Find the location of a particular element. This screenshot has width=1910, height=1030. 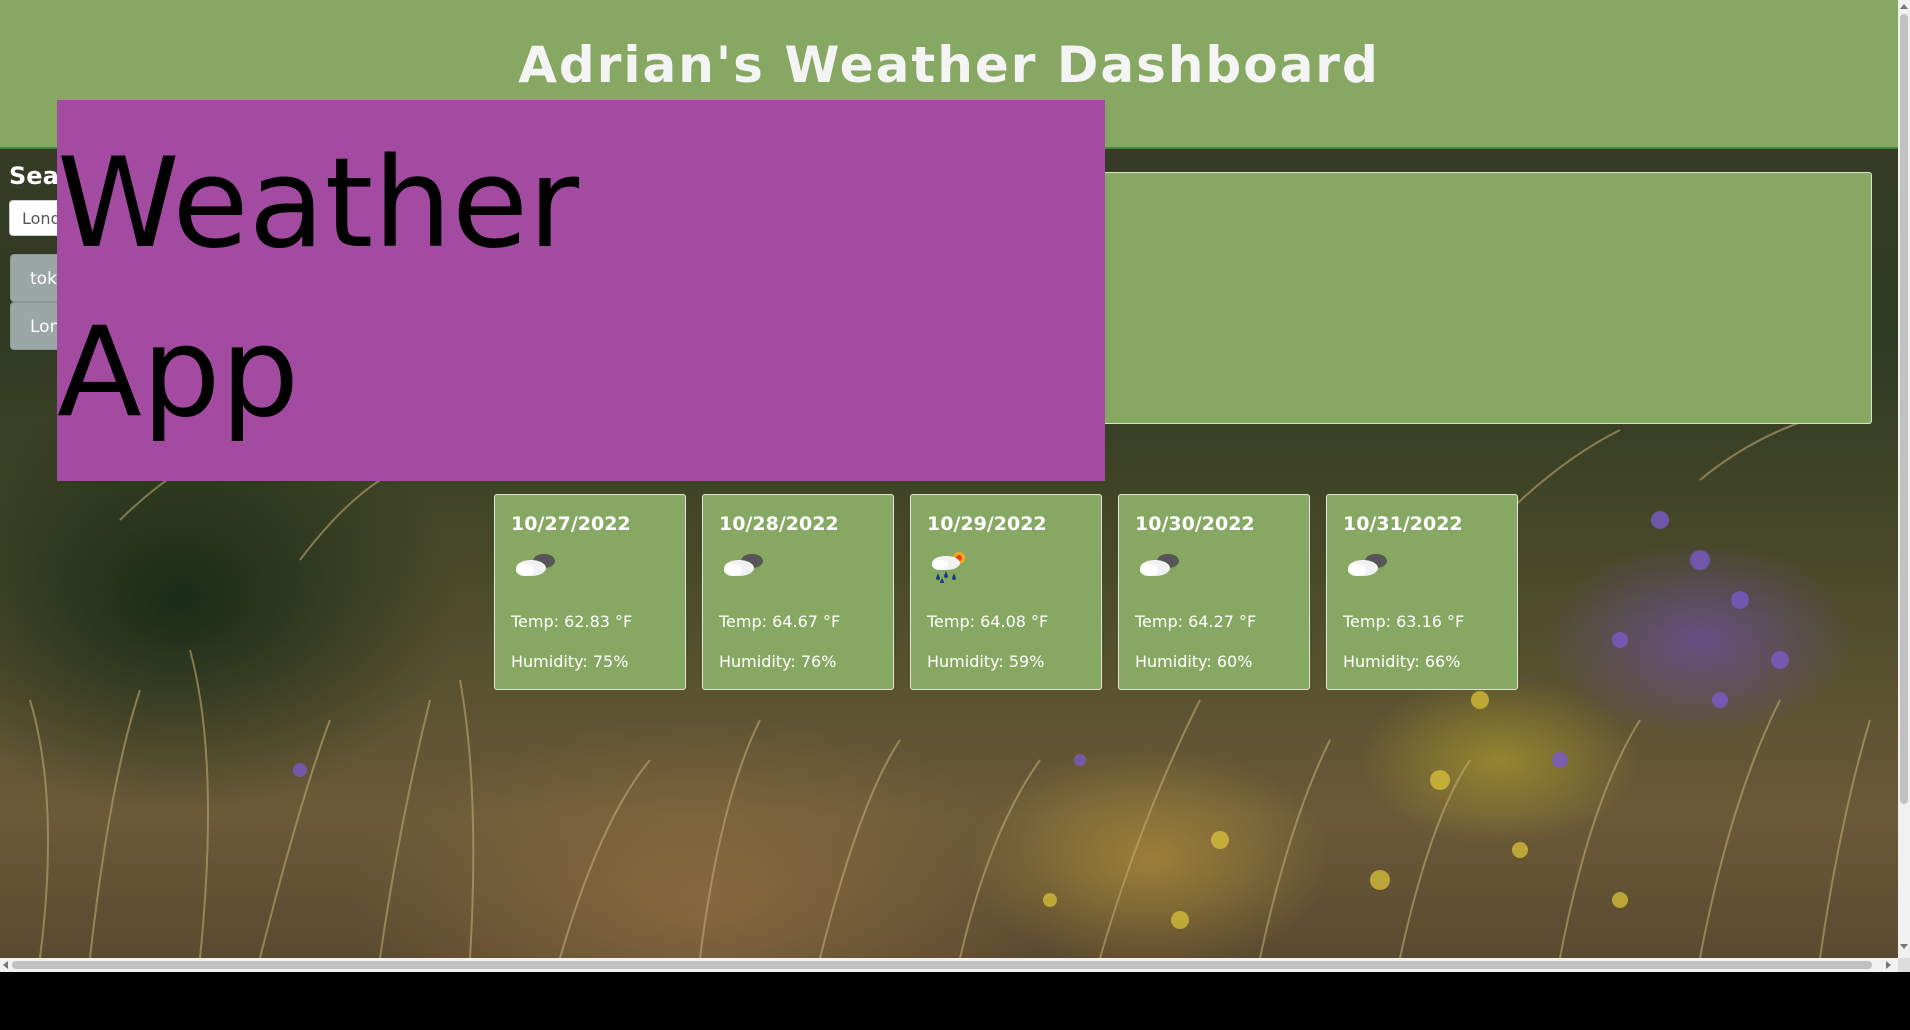

forecast-humidity: Humidity: 76% is located at coordinates (778, 661).